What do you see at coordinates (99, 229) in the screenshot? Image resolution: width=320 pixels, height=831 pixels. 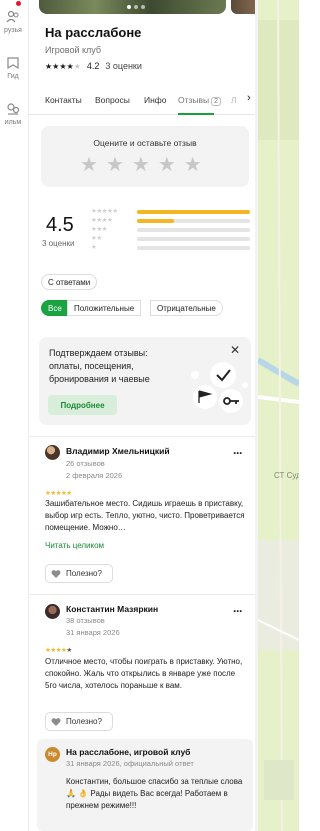 I see `distribution-stars-3: ★★★` at bounding box center [99, 229].